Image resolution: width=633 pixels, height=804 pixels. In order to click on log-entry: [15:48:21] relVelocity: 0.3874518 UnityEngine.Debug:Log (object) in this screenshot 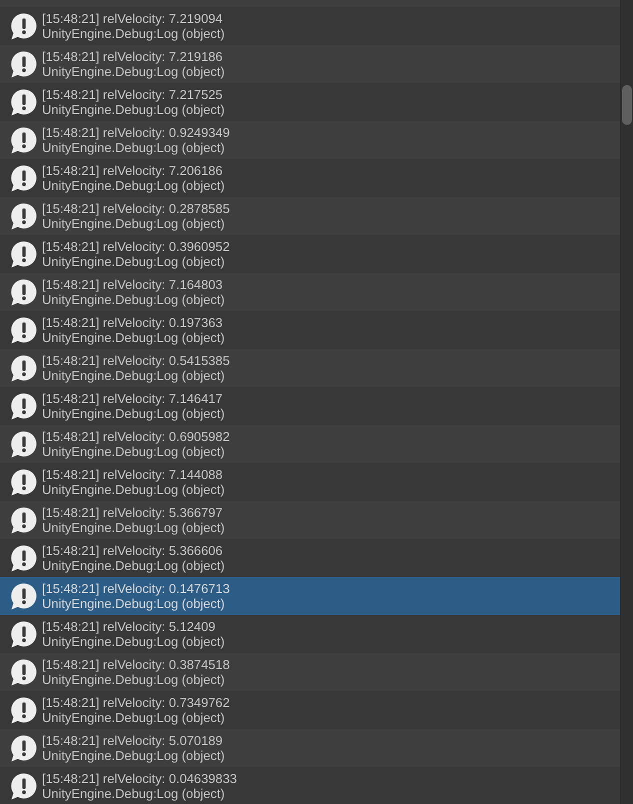, I will do `click(310, 672)`.